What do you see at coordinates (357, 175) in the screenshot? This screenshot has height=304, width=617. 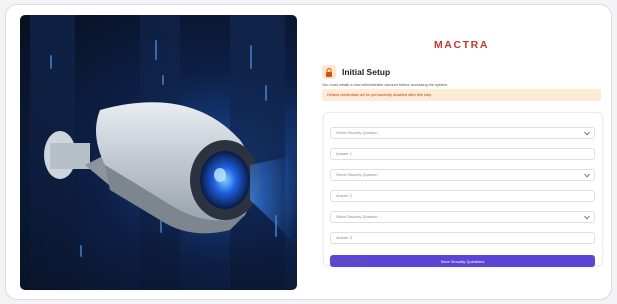 I see `question-2-placeholder: Select Security Question` at bounding box center [357, 175].